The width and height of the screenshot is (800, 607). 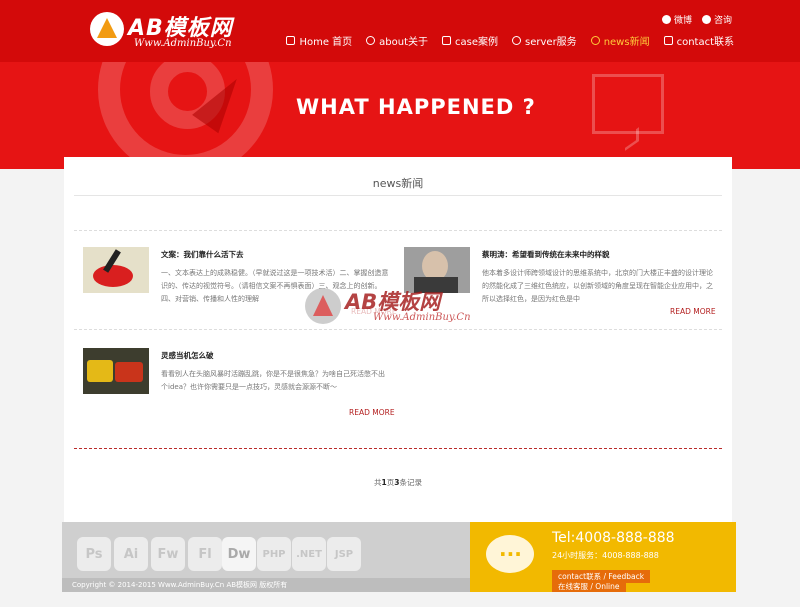 What do you see at coordinates (202, 254) in the screenshot?
I see `news-title: 文案：我们靠什么活下去` at bounding box center [202, 254].